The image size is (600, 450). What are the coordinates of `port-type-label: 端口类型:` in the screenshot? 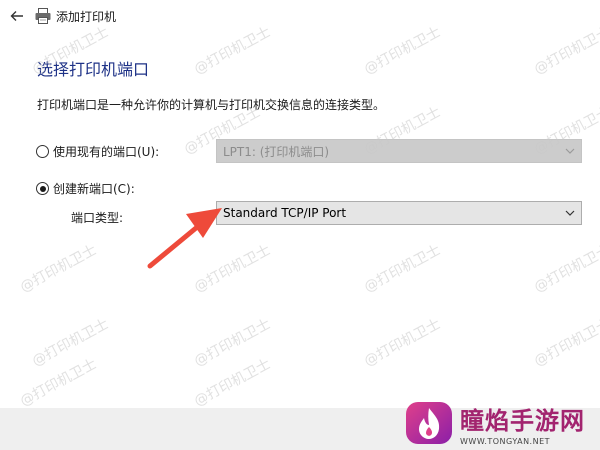 It's located at (97, 218).